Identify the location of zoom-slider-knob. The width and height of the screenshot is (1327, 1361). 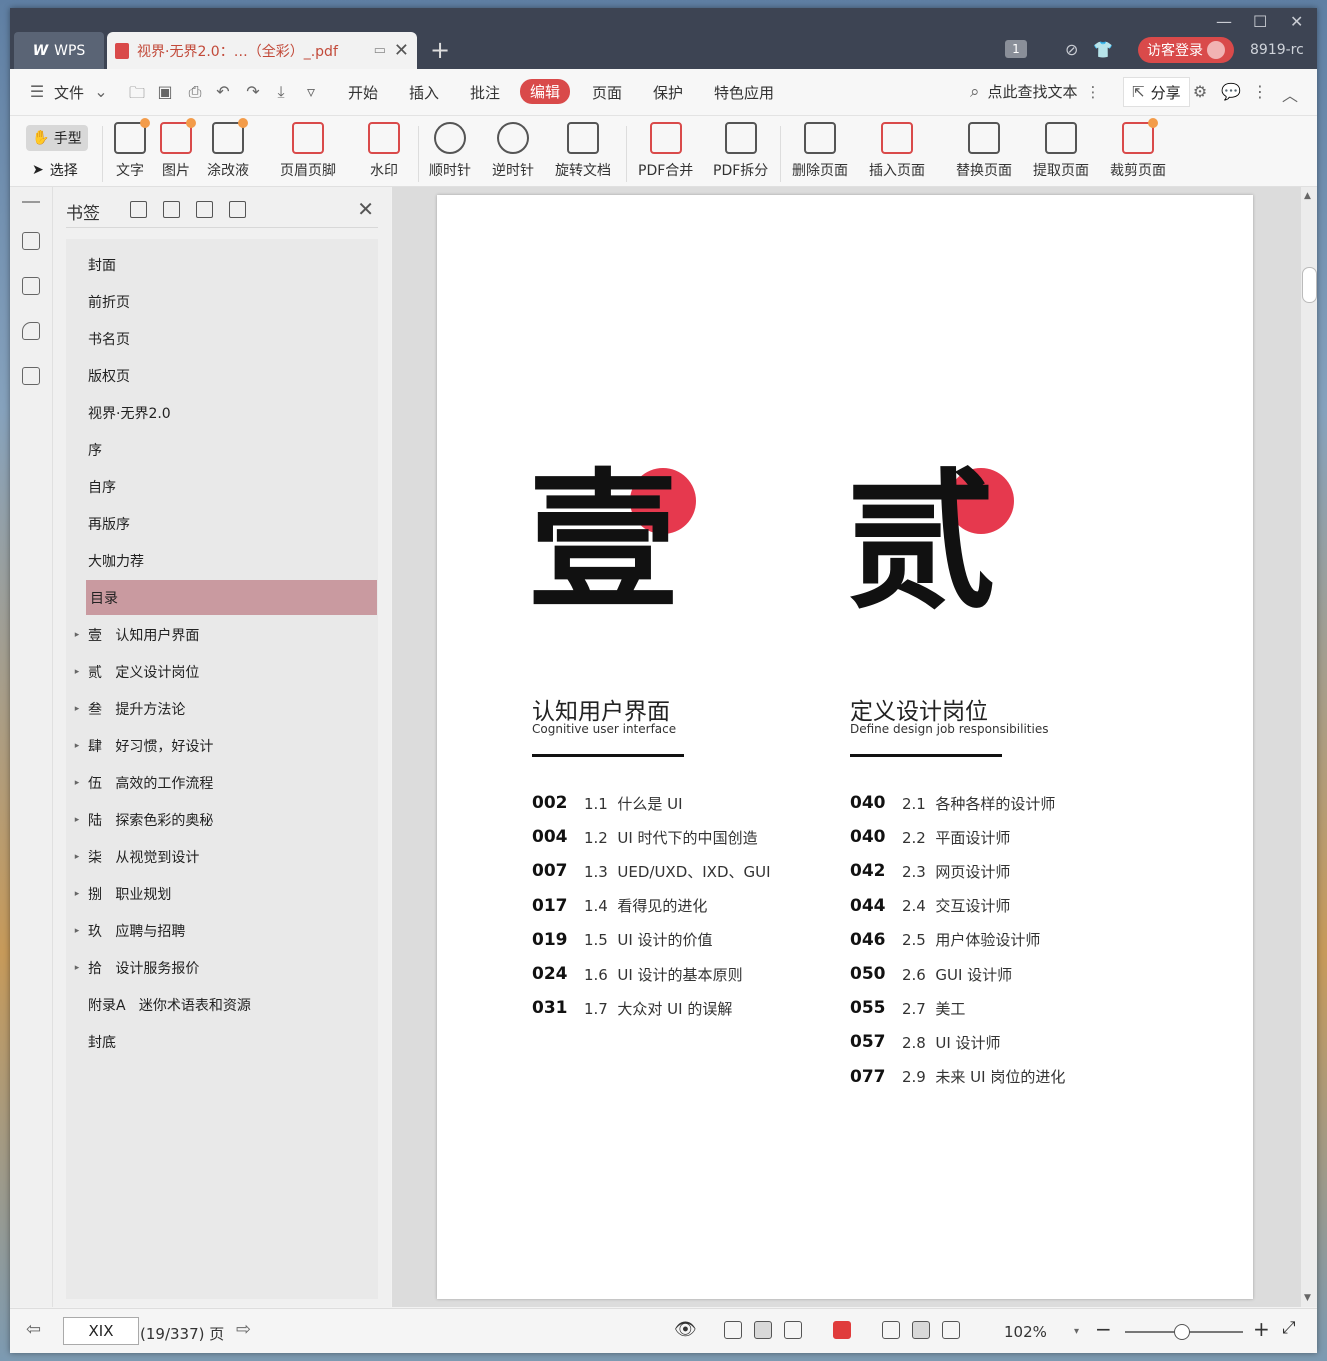
(1182, 1332).